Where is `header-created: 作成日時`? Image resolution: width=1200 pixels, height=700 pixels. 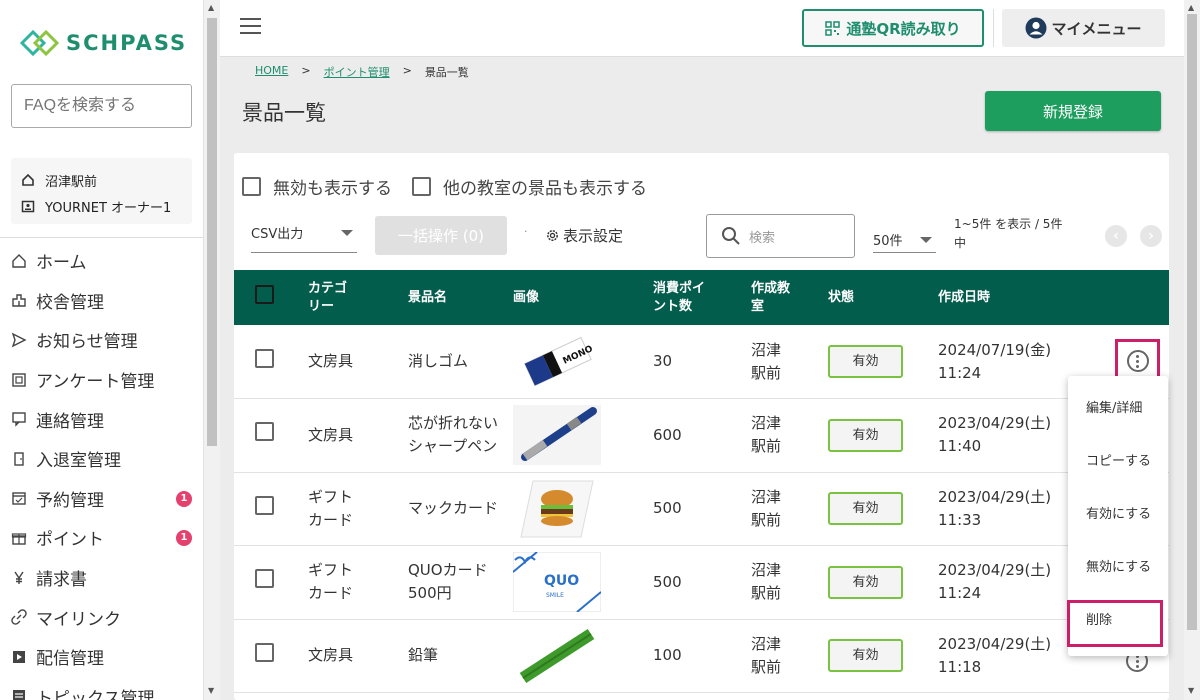
header-created: 作成日時 is located at coordinates (1015, 297).